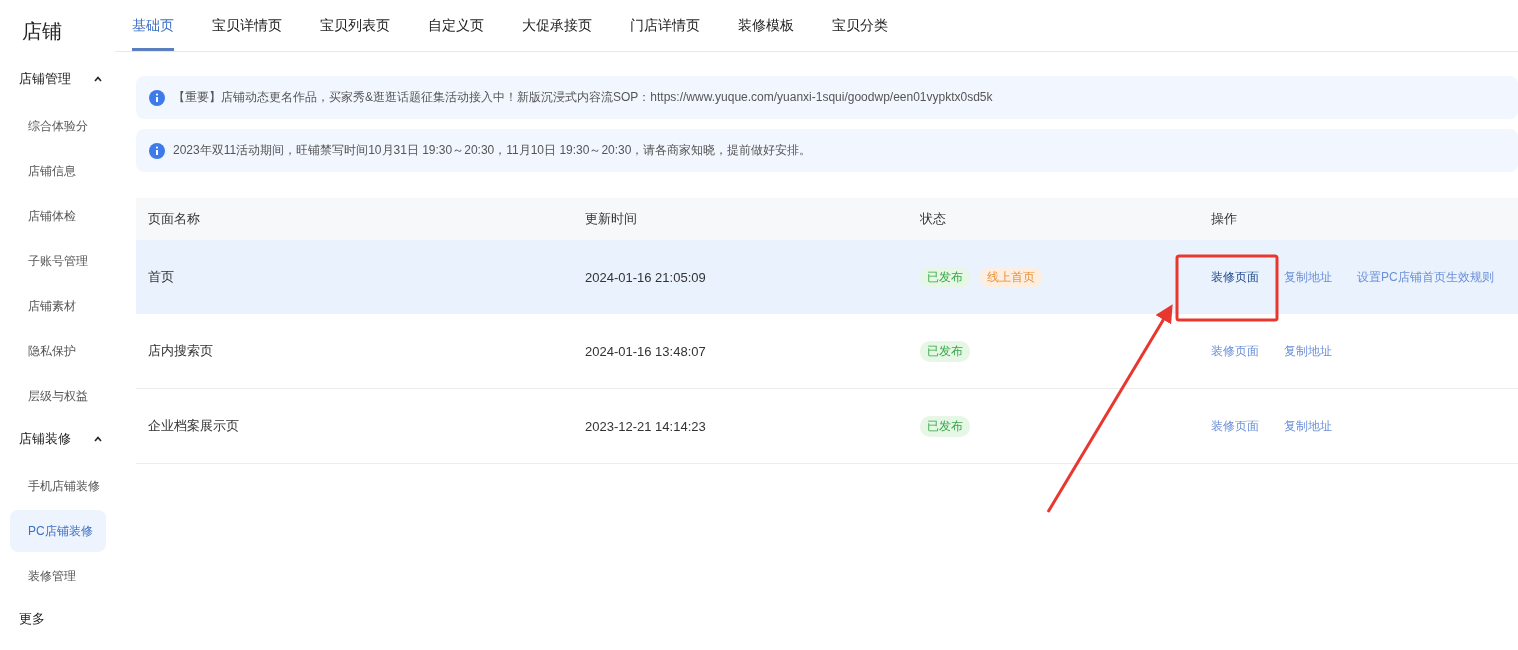 This screenshot has width=1518, height=650. Describe the element at coordinates (58, 171) in the screenshot. I see `sidebar-item: 店铺信息` at that location.